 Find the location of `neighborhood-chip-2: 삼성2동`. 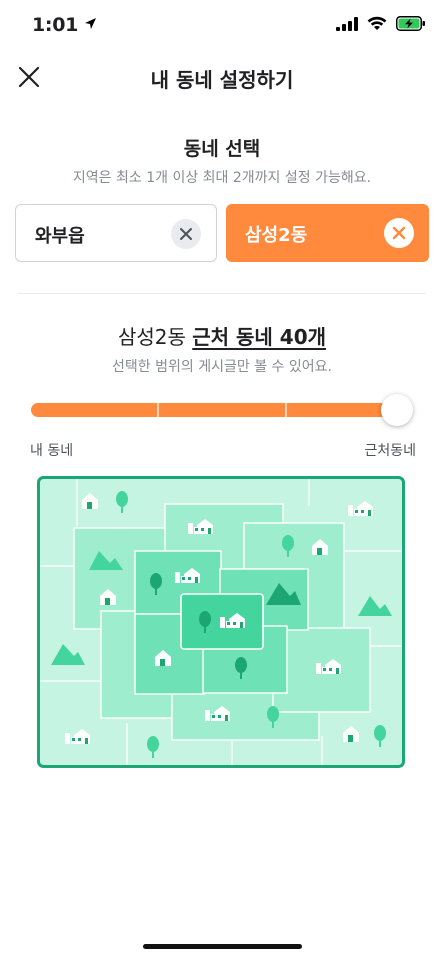

neighborhood-chip-2: 삼성2동 is located at coordinates (327, 233).